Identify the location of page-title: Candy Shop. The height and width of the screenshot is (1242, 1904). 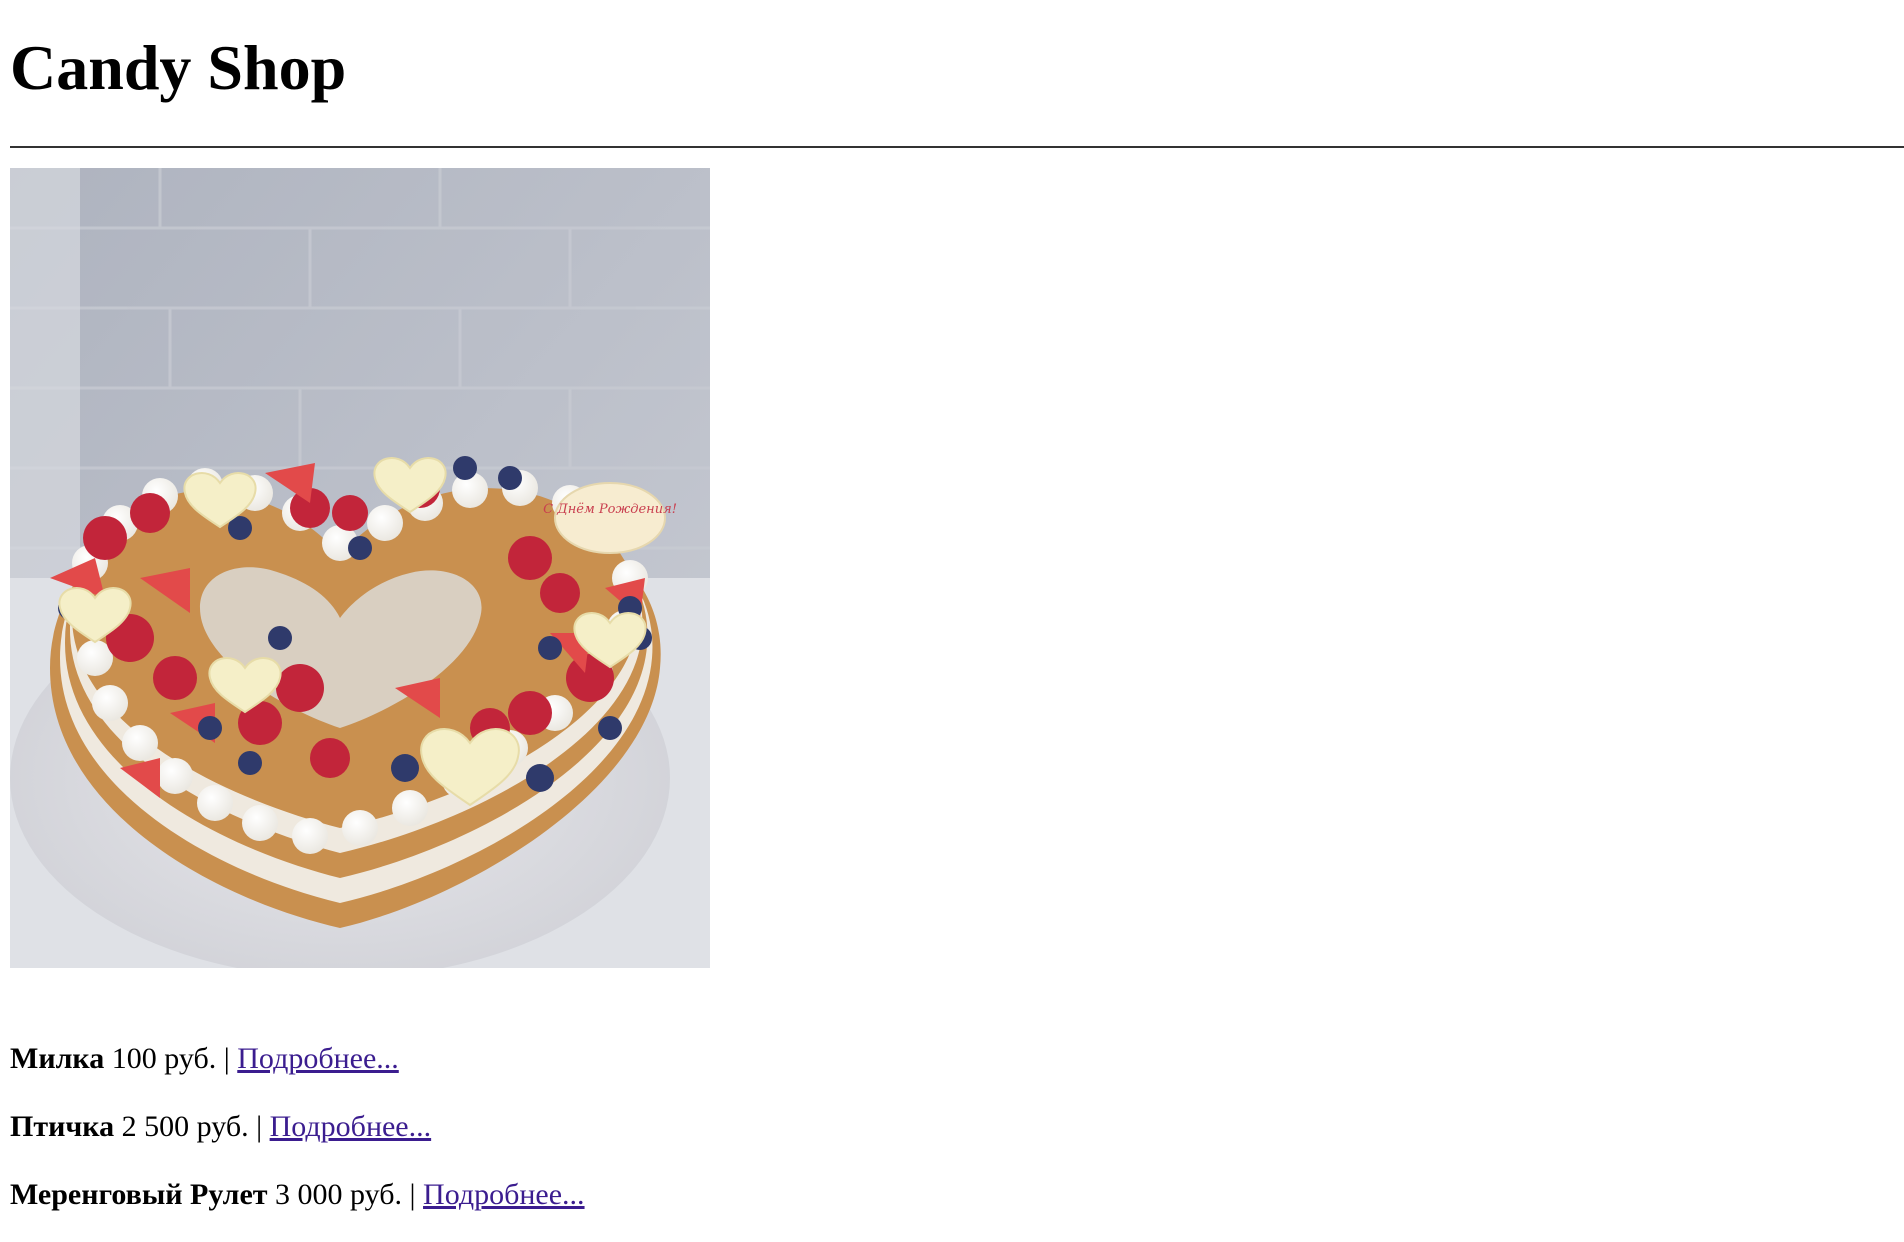
(178, 67).